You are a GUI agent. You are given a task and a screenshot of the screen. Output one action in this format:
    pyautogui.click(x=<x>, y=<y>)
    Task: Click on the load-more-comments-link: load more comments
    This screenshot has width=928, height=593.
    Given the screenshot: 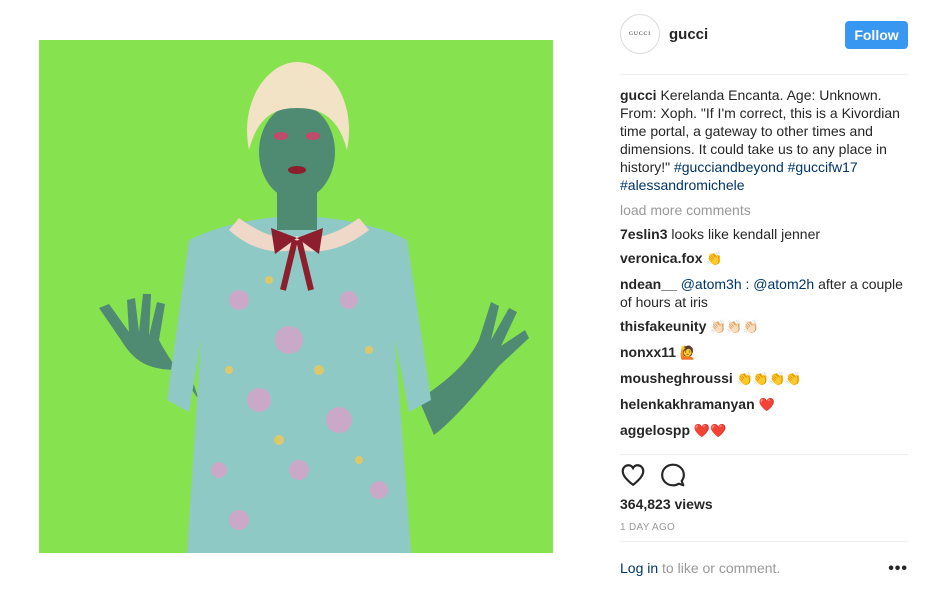 What is the action you would take?
    pyautogui.click(x=764, y=210)
    